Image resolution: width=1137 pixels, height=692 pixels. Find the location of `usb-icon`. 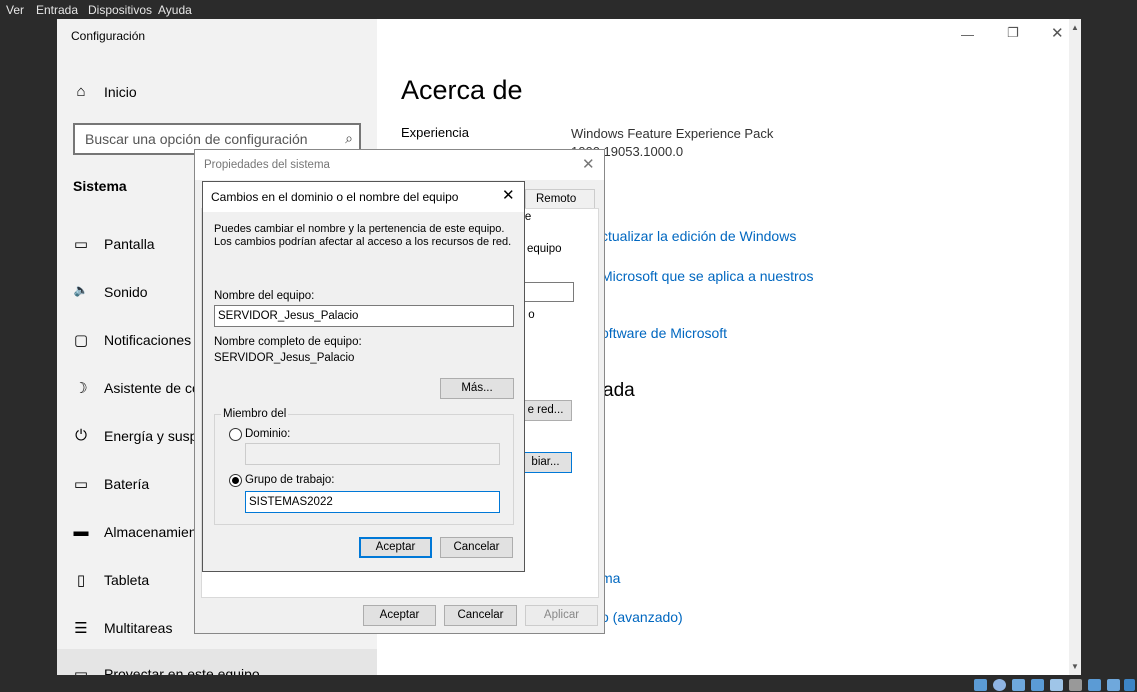

usb-icon is located at coordinates (1056, 685).